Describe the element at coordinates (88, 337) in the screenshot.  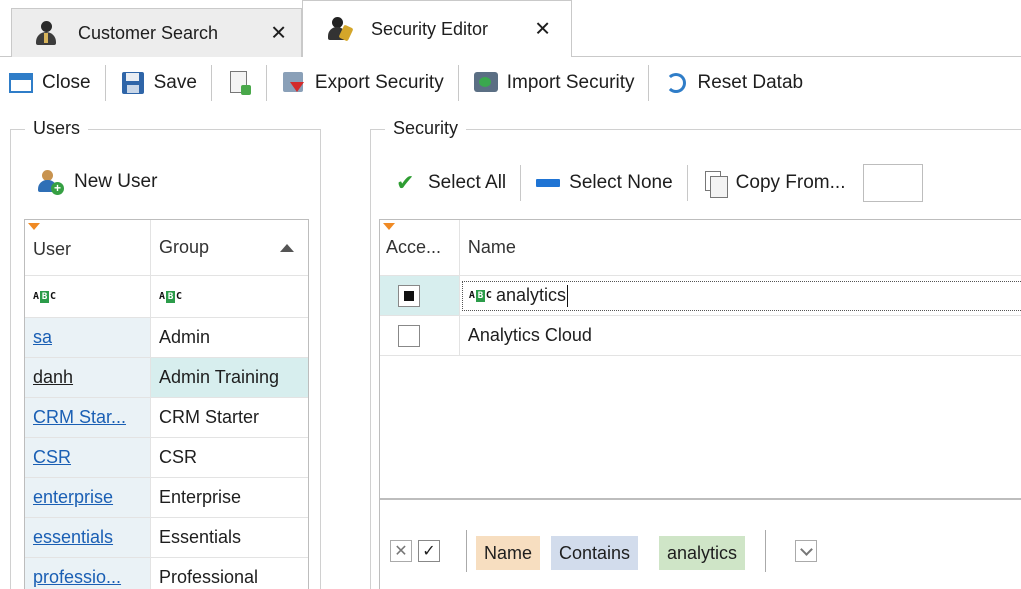
I see `user-cell: sa` at that location.